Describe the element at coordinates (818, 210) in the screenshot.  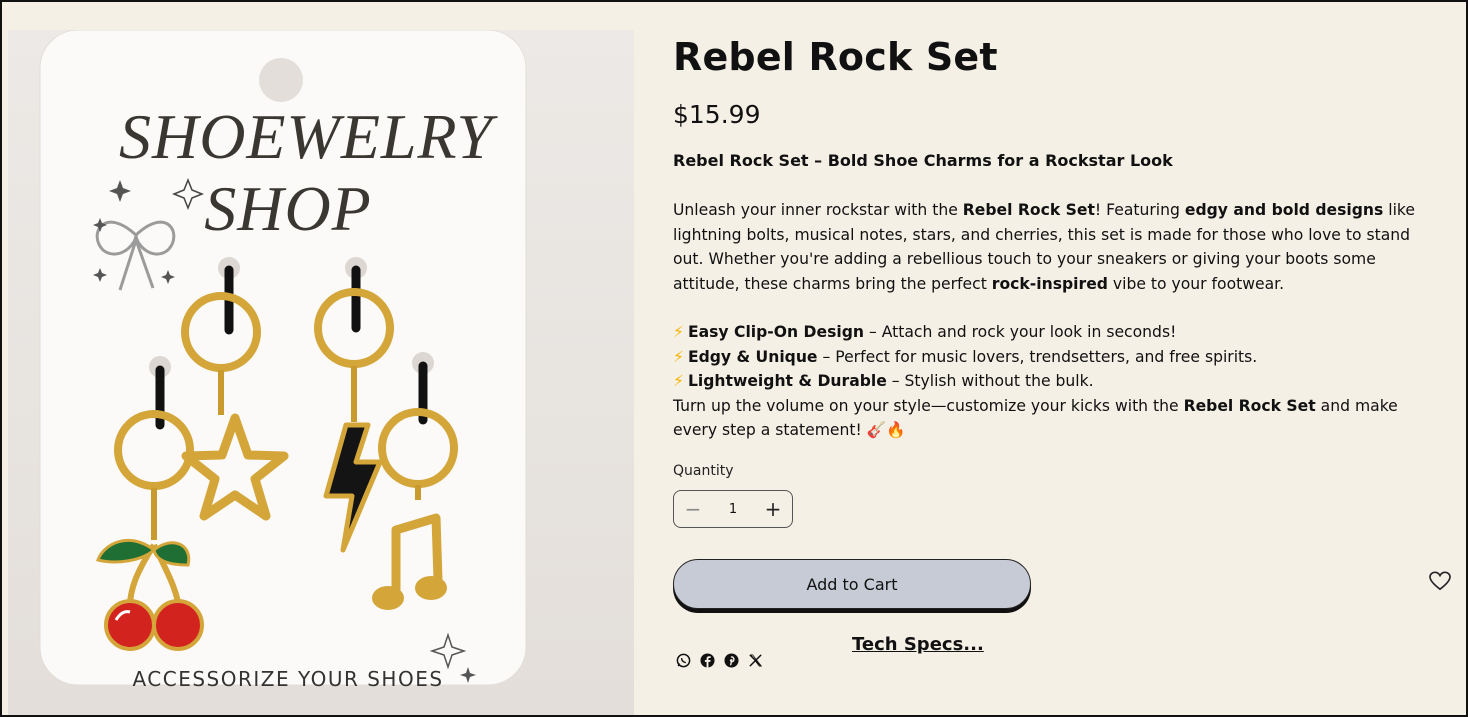
I see `desc-text: Unleash your inner rockstar with the` at that location.